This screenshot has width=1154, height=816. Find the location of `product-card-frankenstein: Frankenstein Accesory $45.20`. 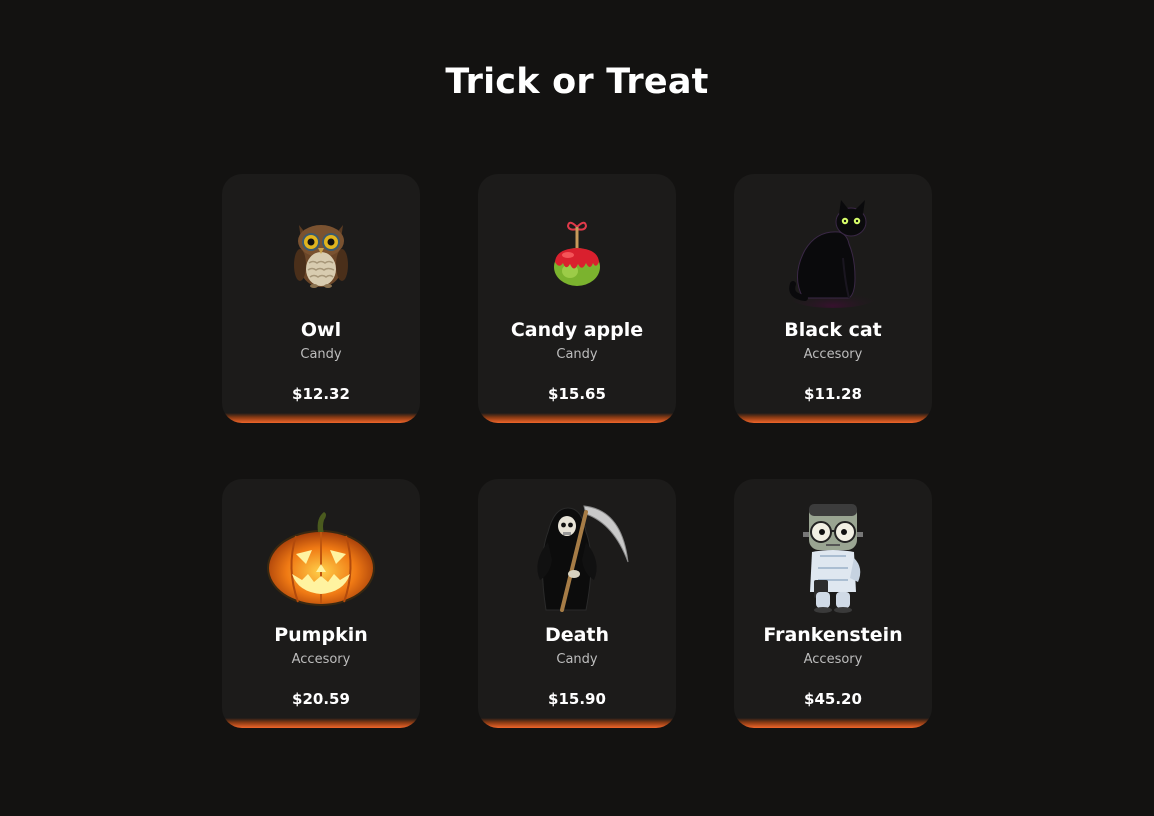

product-card-frankenstein: Frankenstein Accesory $45.20 is located at coordinates (833, 603).